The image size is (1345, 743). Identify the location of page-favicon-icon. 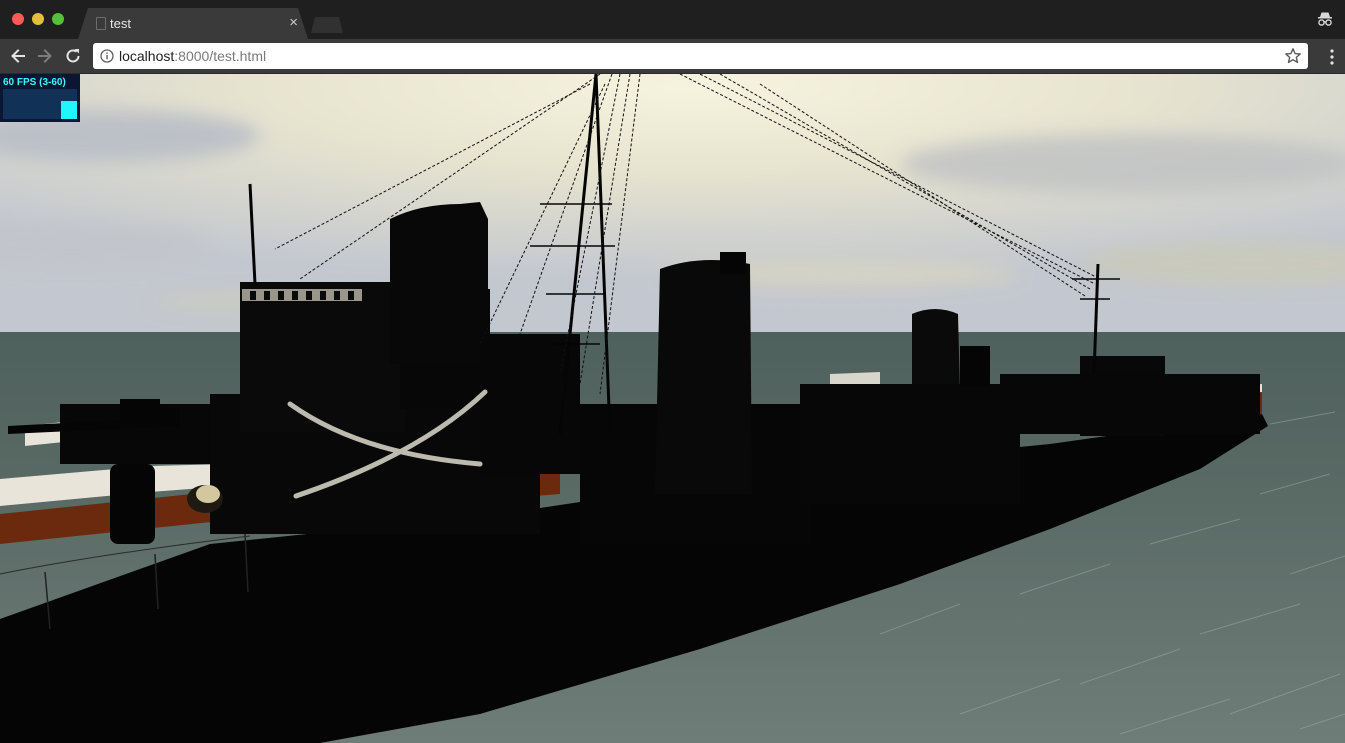
(101, 23).